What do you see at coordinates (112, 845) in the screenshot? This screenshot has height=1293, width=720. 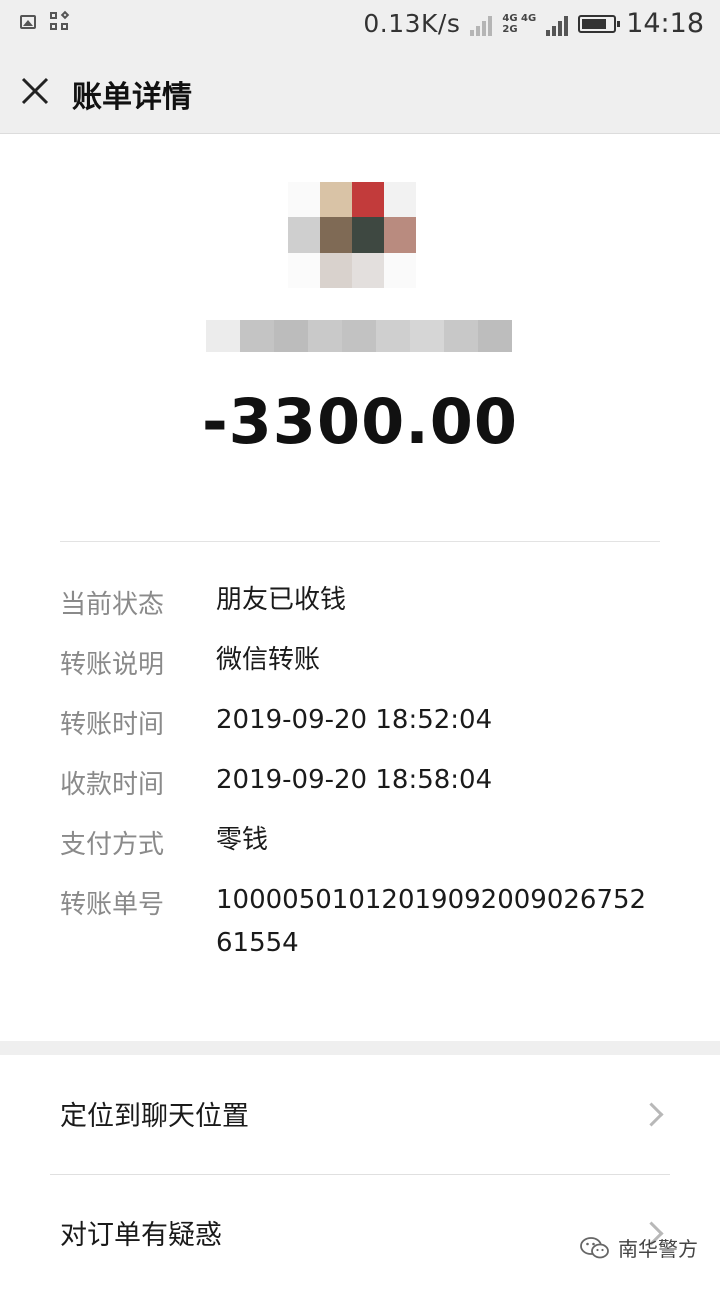 I see `detail-label: 支付方式` at bounding box center [112, 845].